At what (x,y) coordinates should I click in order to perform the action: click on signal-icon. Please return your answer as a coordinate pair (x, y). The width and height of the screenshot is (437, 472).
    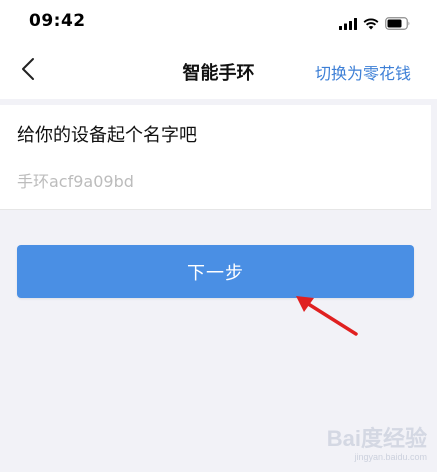
    Looking at the image, I should click on (348, 24).